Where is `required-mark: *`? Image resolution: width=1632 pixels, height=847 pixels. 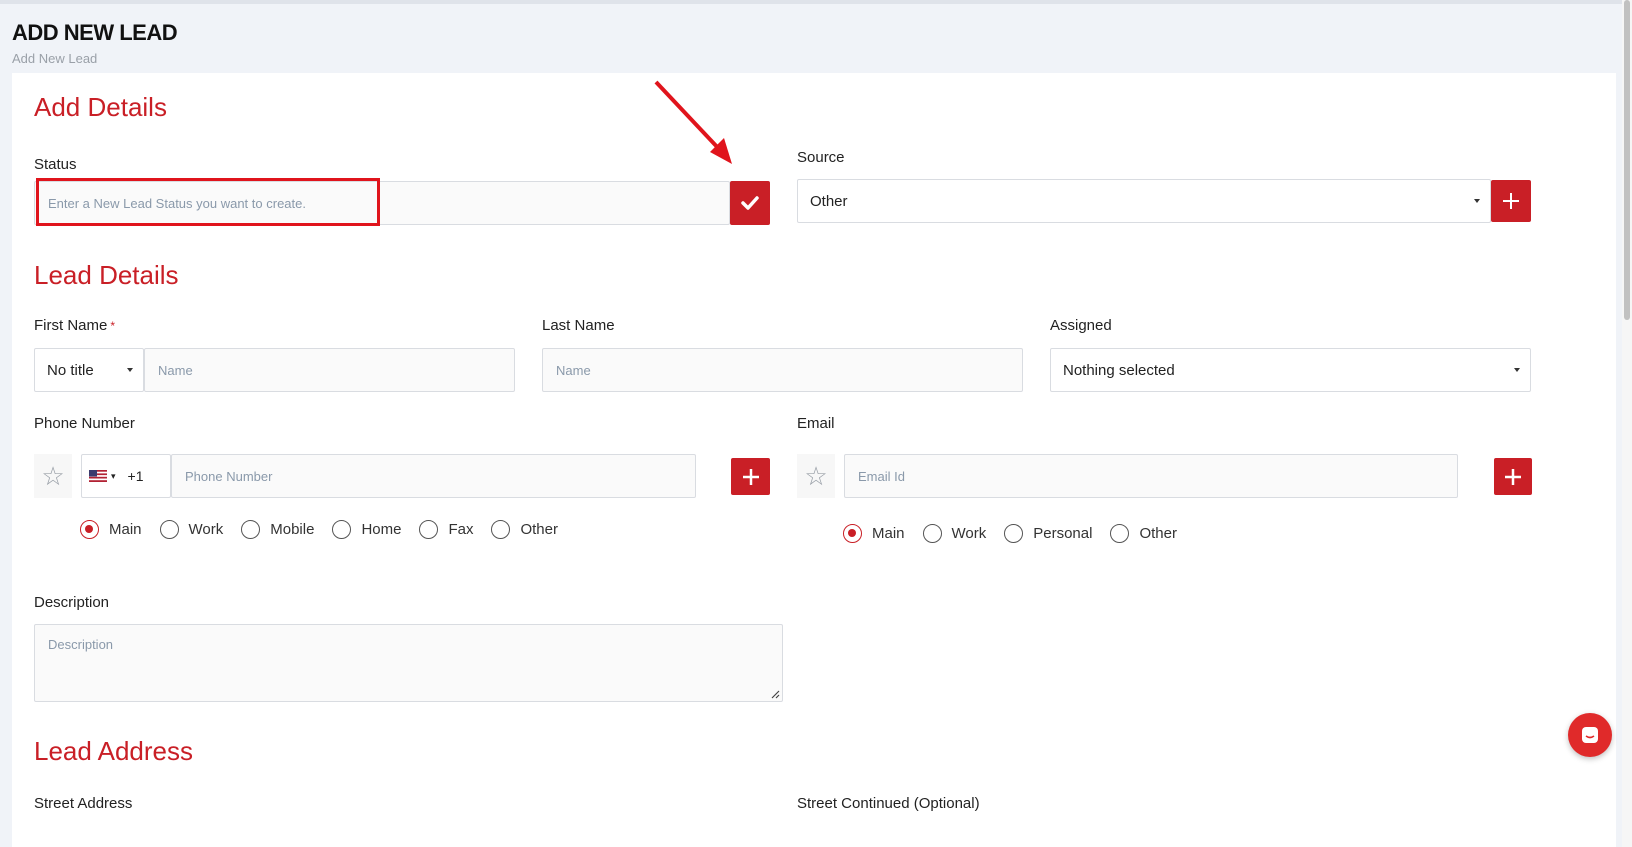
required-mark: * is located at coordinates (113, 326).